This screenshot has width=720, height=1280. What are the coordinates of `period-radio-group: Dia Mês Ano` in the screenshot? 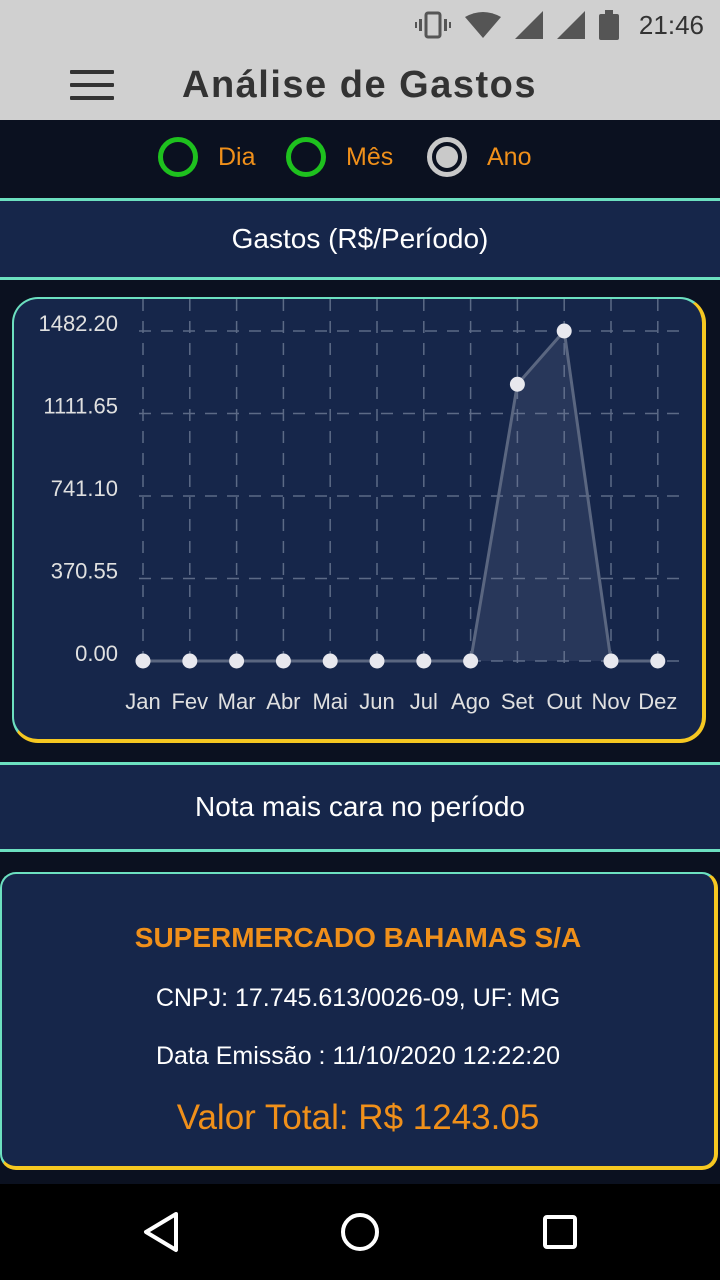 It's located at (360, 158).